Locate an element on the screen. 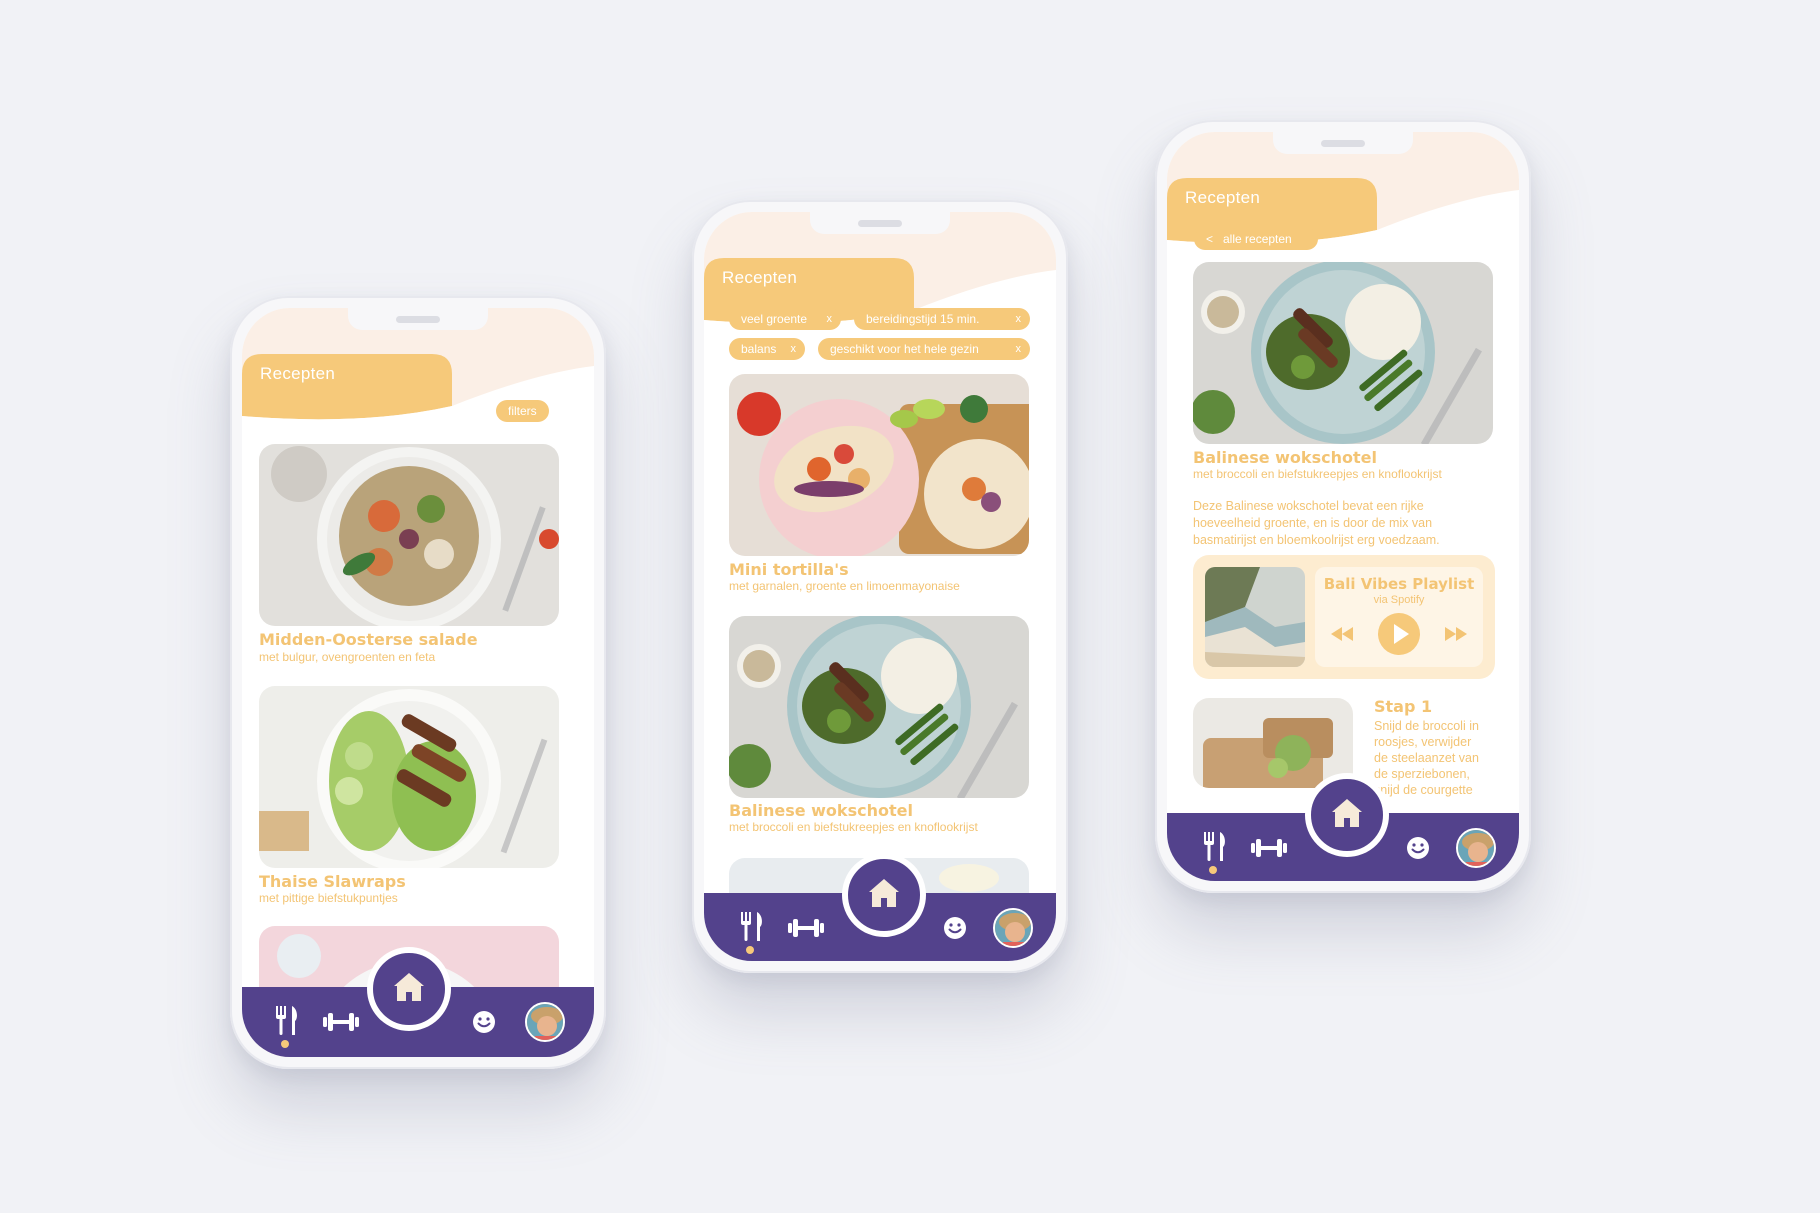 The height and width of the screenshot is (1213, 1820). recipe-title: Mini tortilla's is located at coordinates (789, 569).